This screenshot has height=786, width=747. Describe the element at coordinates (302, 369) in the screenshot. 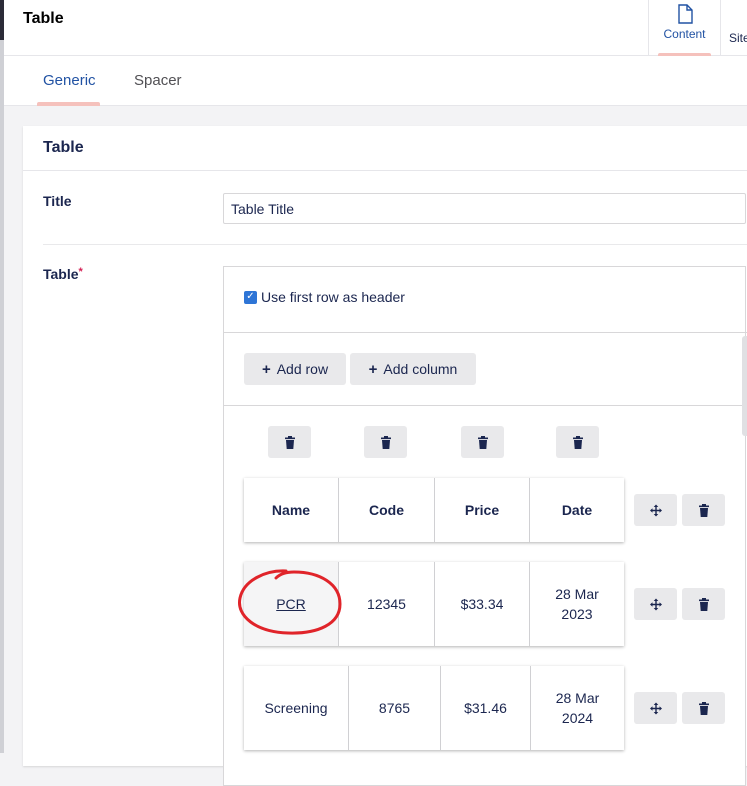

I see `add-row-label: Add row` at that location.